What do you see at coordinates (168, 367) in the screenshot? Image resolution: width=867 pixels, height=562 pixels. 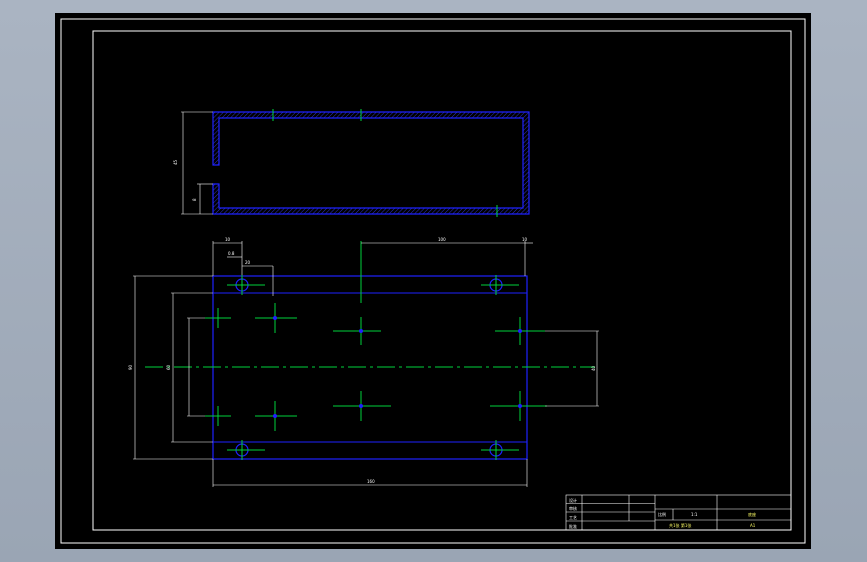 I see `dim-left-inner: 60` at bounding box center [168, 367].